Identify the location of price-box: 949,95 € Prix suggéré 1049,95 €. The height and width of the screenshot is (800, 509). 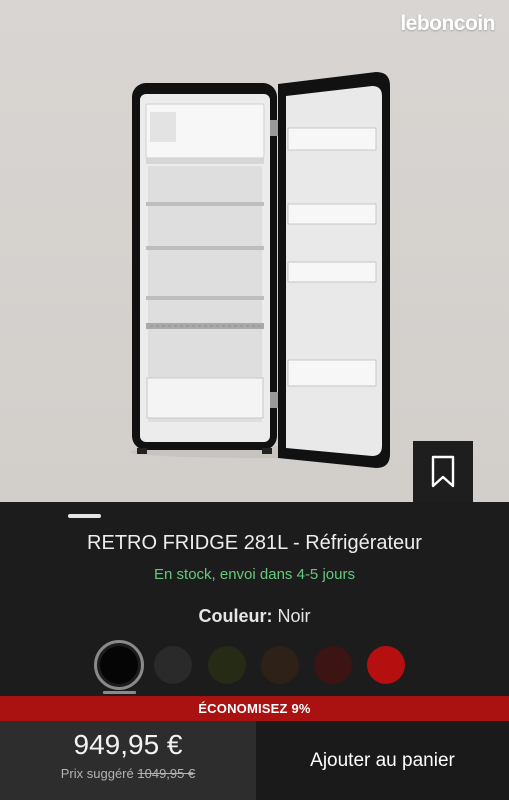
(128, 760).